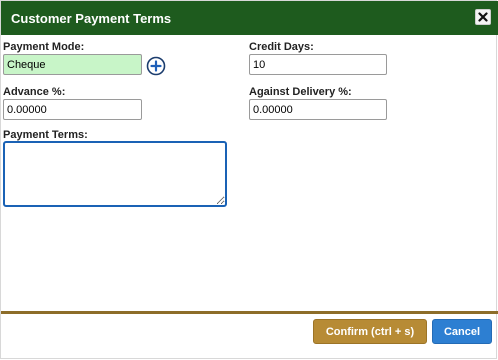  Describe the element at coordinates (249, 18) in the screenshot. I see `dialog-title-bar: Customer Payment Terms` at that location.